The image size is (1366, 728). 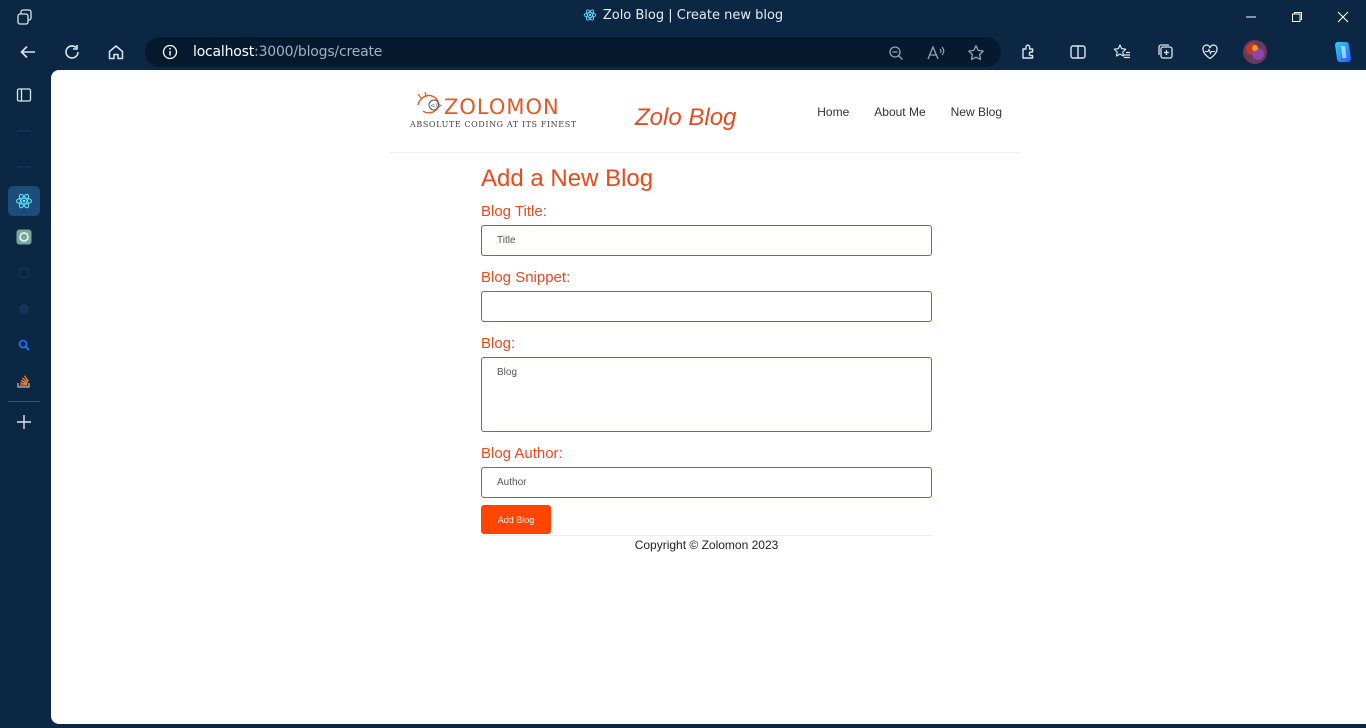 What do you see at coordinates (706, 482) in the screenshot?
I see `author-input` at bounding box center [706, 482].